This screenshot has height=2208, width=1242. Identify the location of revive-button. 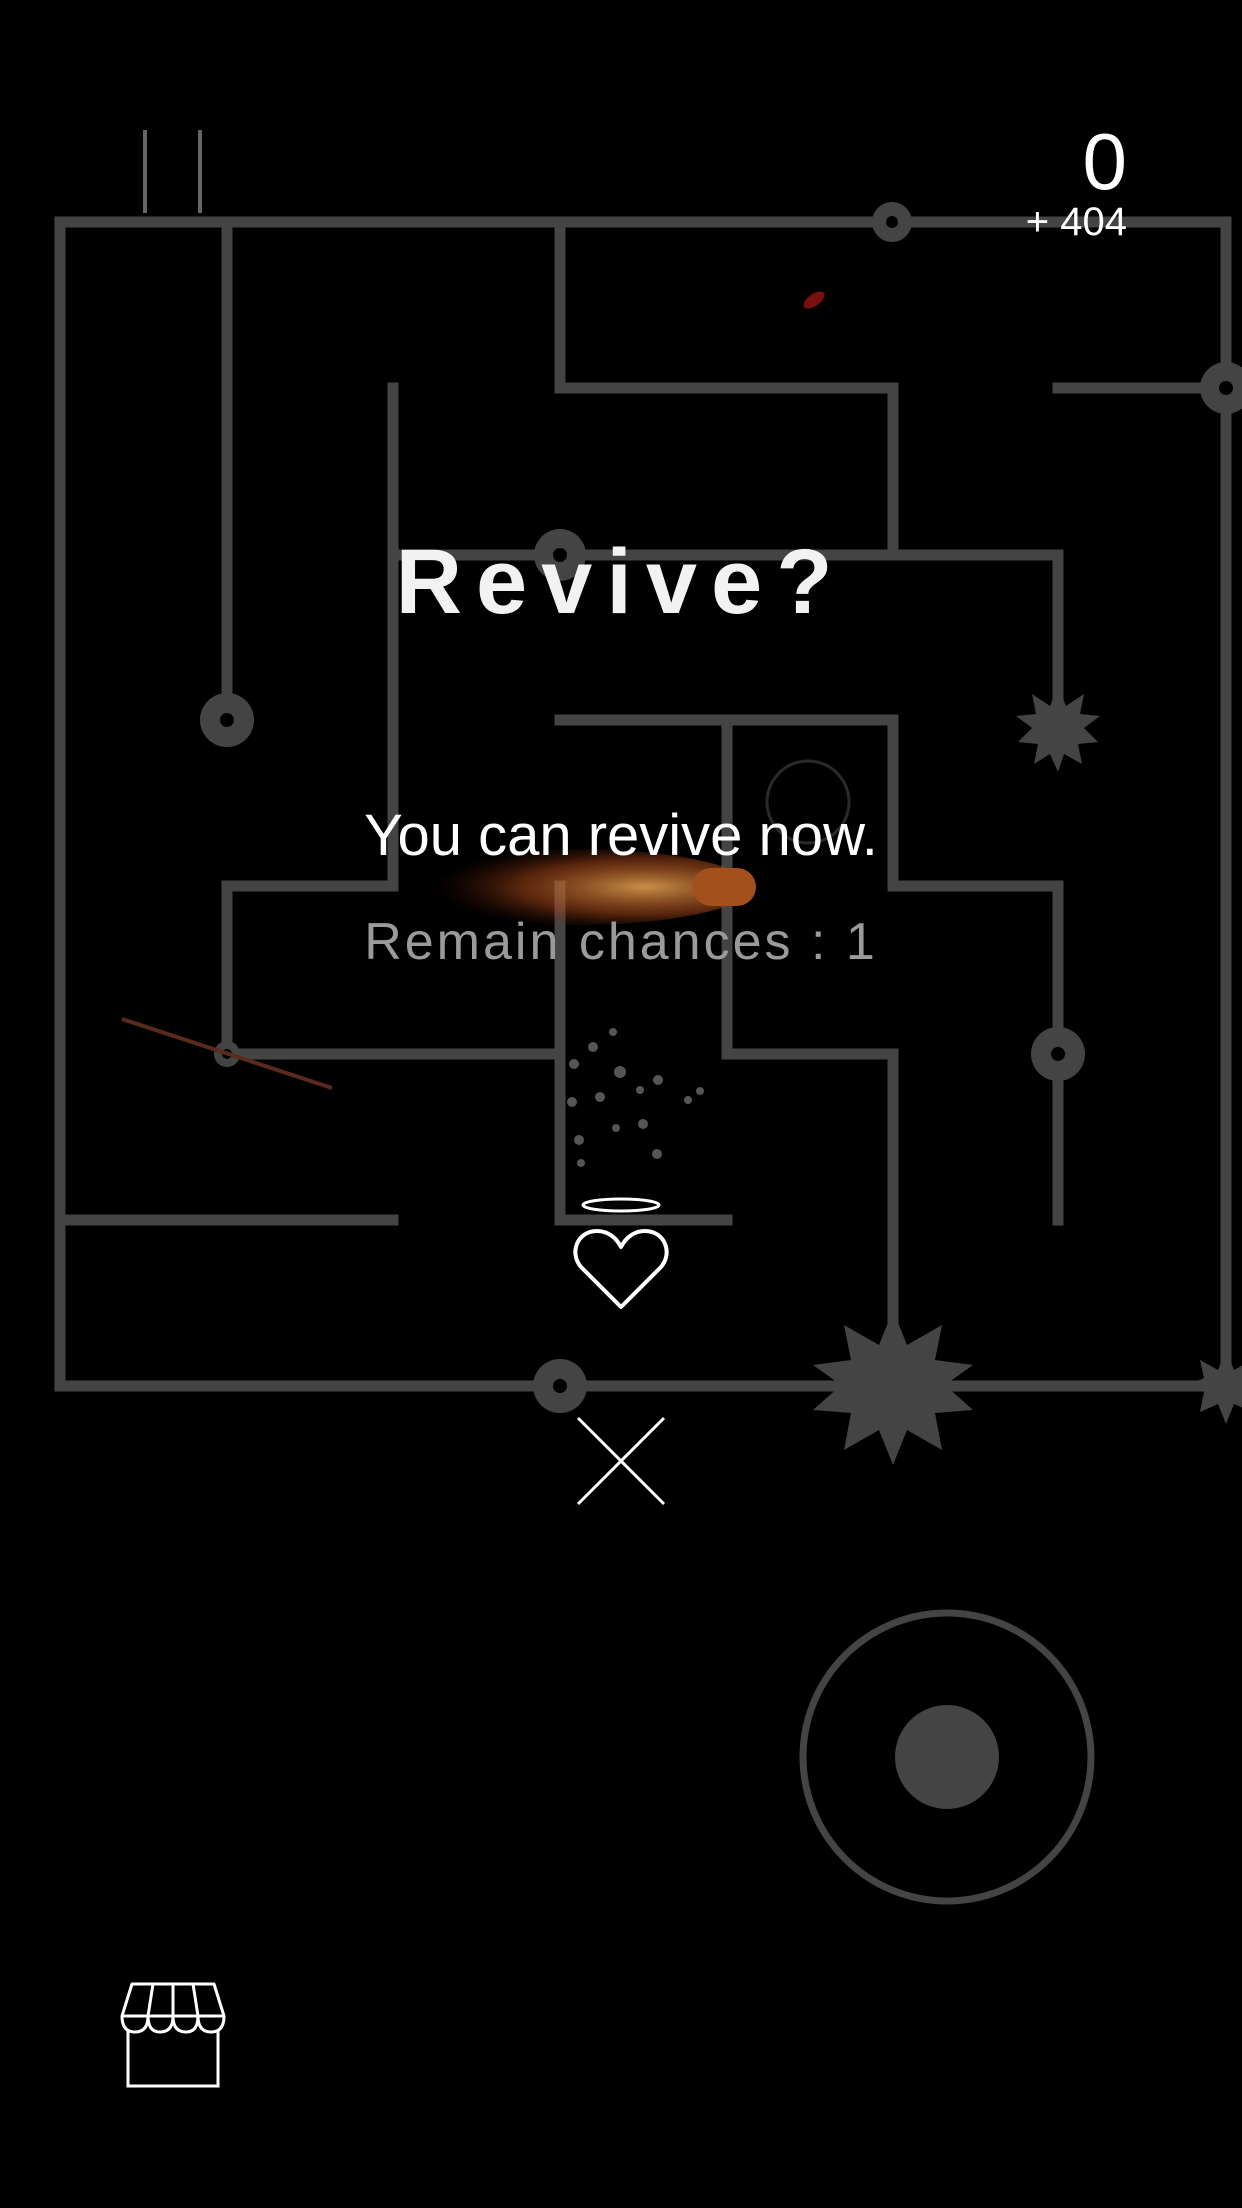
(621, 1255).